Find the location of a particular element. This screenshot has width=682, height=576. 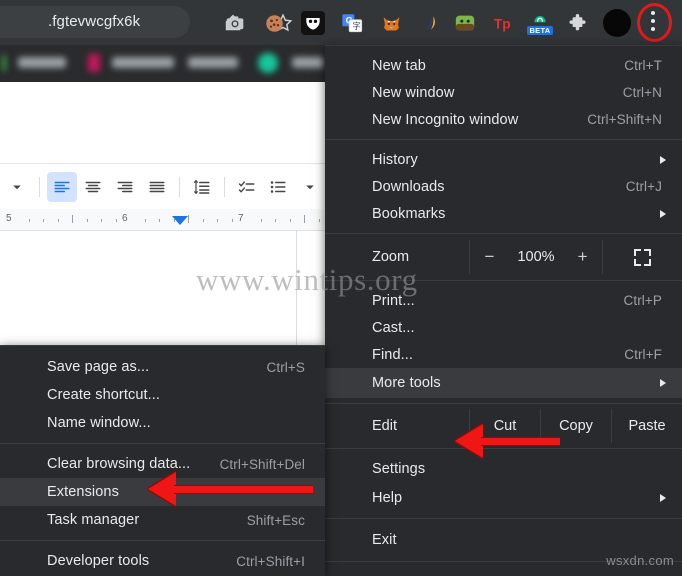

menu-item-help: Help is located at coordinates (503, 497).